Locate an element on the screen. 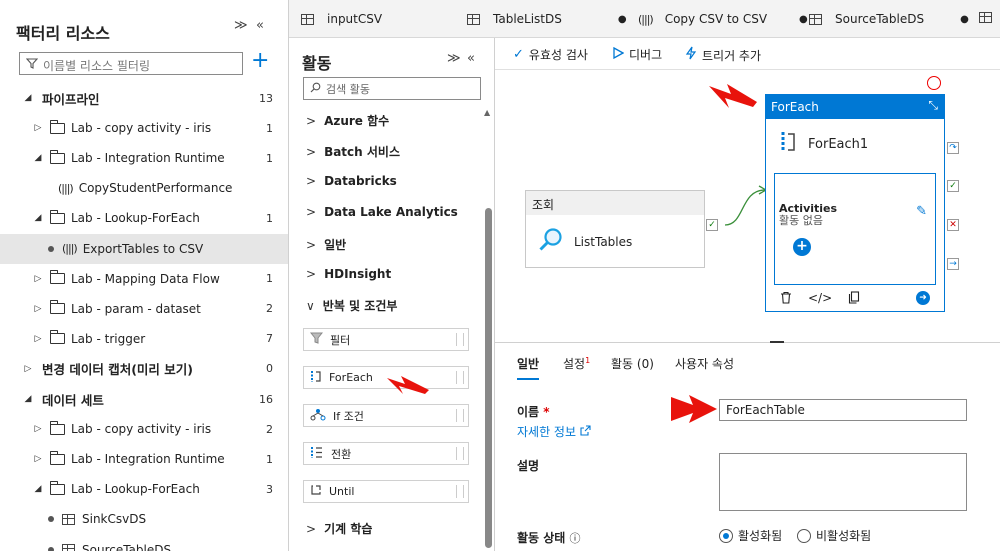  state-activated-radio: 활성화됨 is located at coordinates (750, 535).